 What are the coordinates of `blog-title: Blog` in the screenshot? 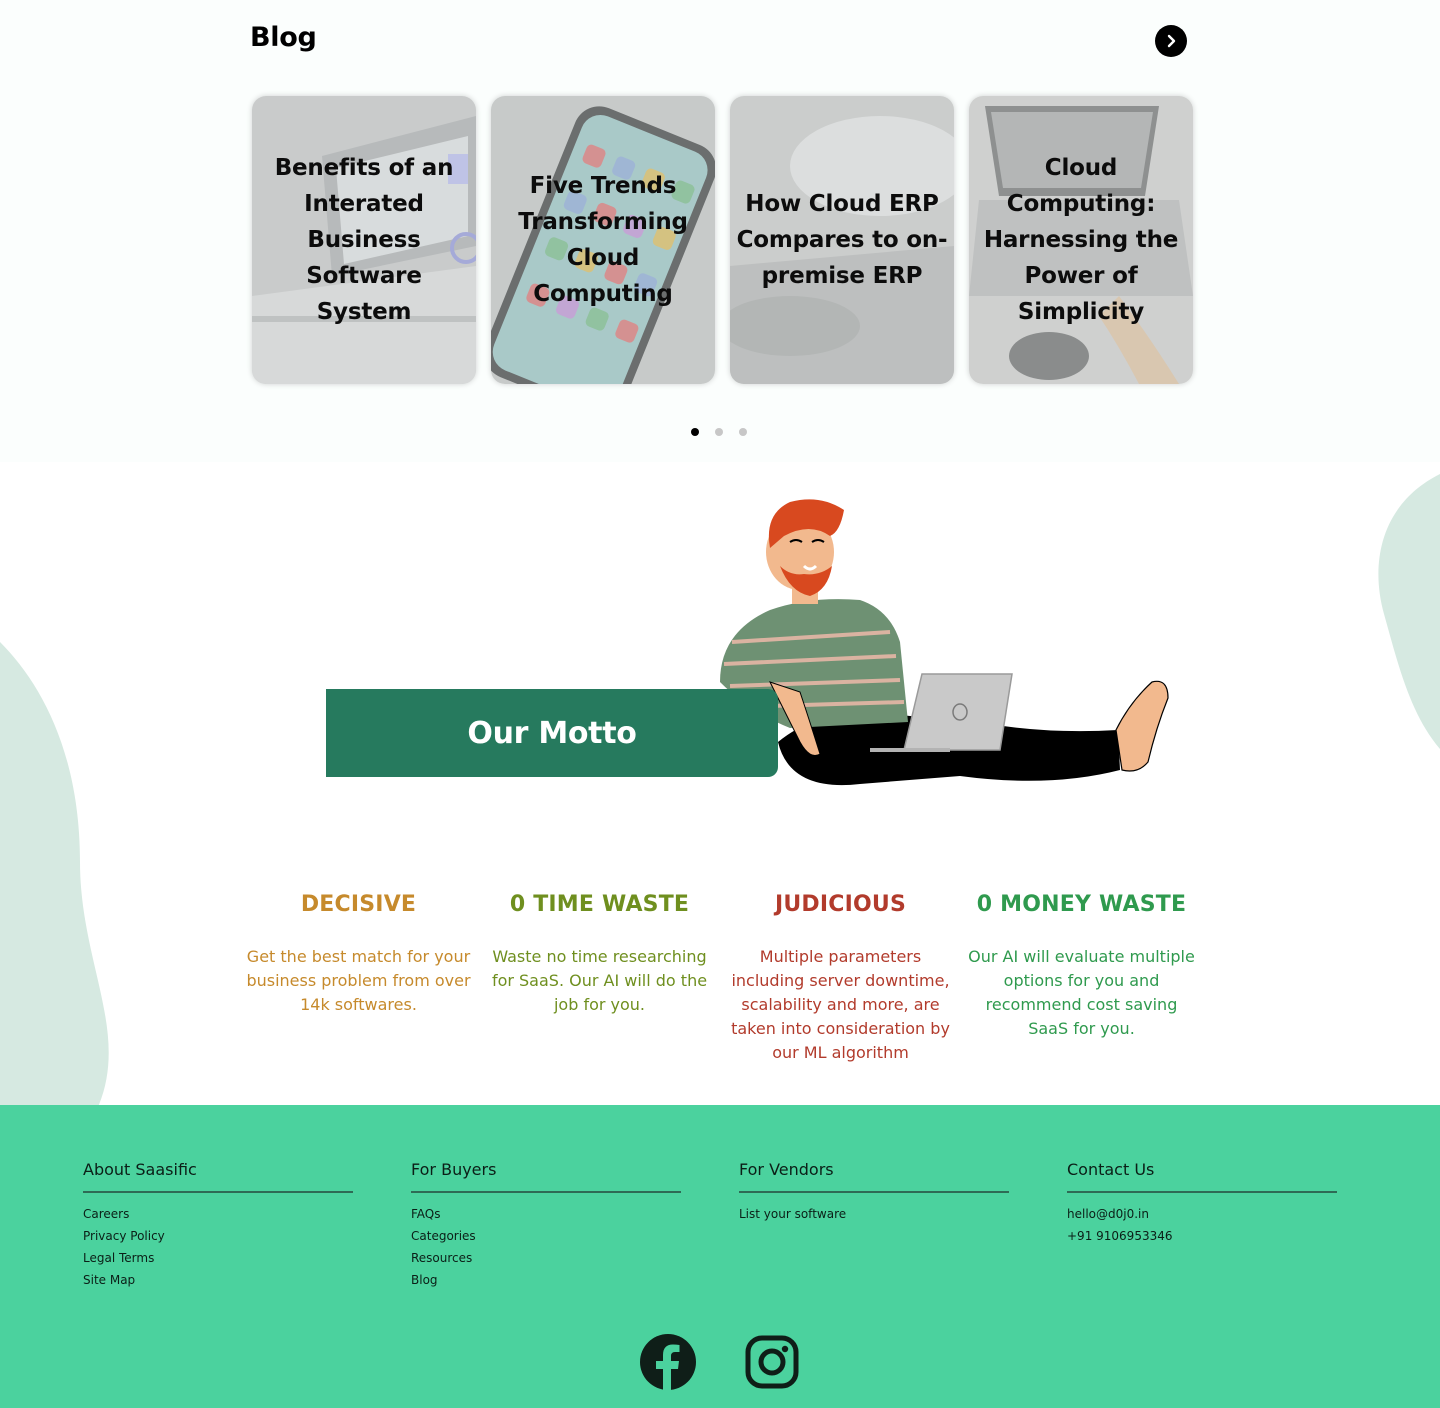 It's located at (283, 37).